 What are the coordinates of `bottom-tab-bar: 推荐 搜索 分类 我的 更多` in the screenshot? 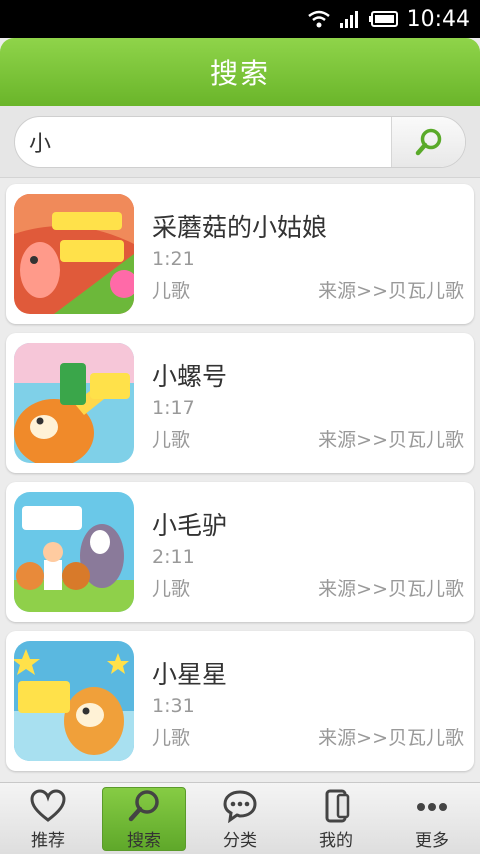 It's located at (240, 818).